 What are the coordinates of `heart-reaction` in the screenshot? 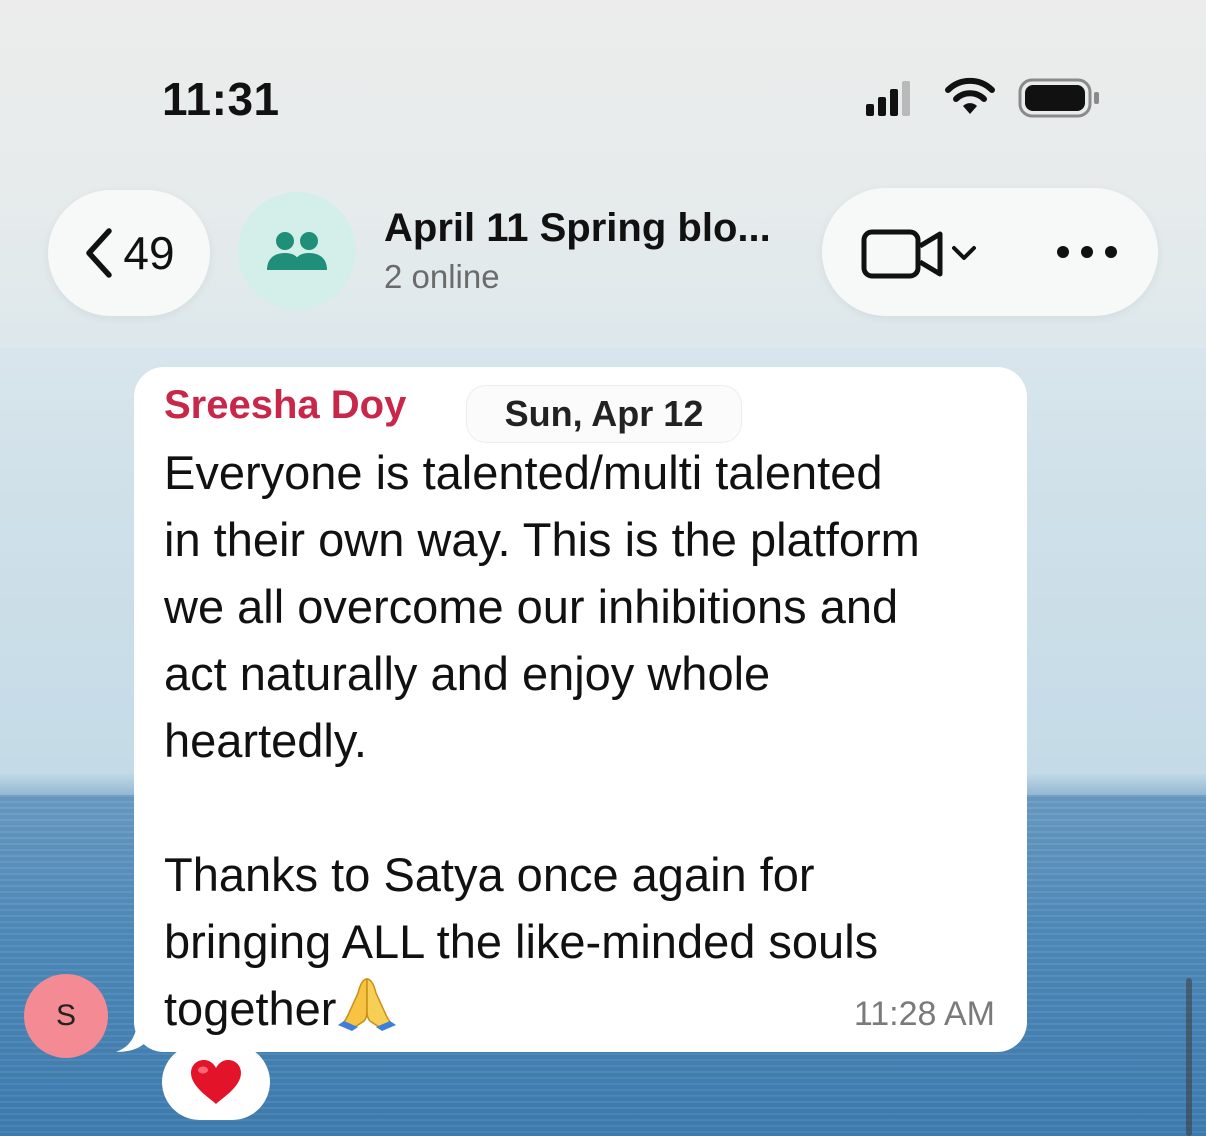 It's located at (216, 1082).